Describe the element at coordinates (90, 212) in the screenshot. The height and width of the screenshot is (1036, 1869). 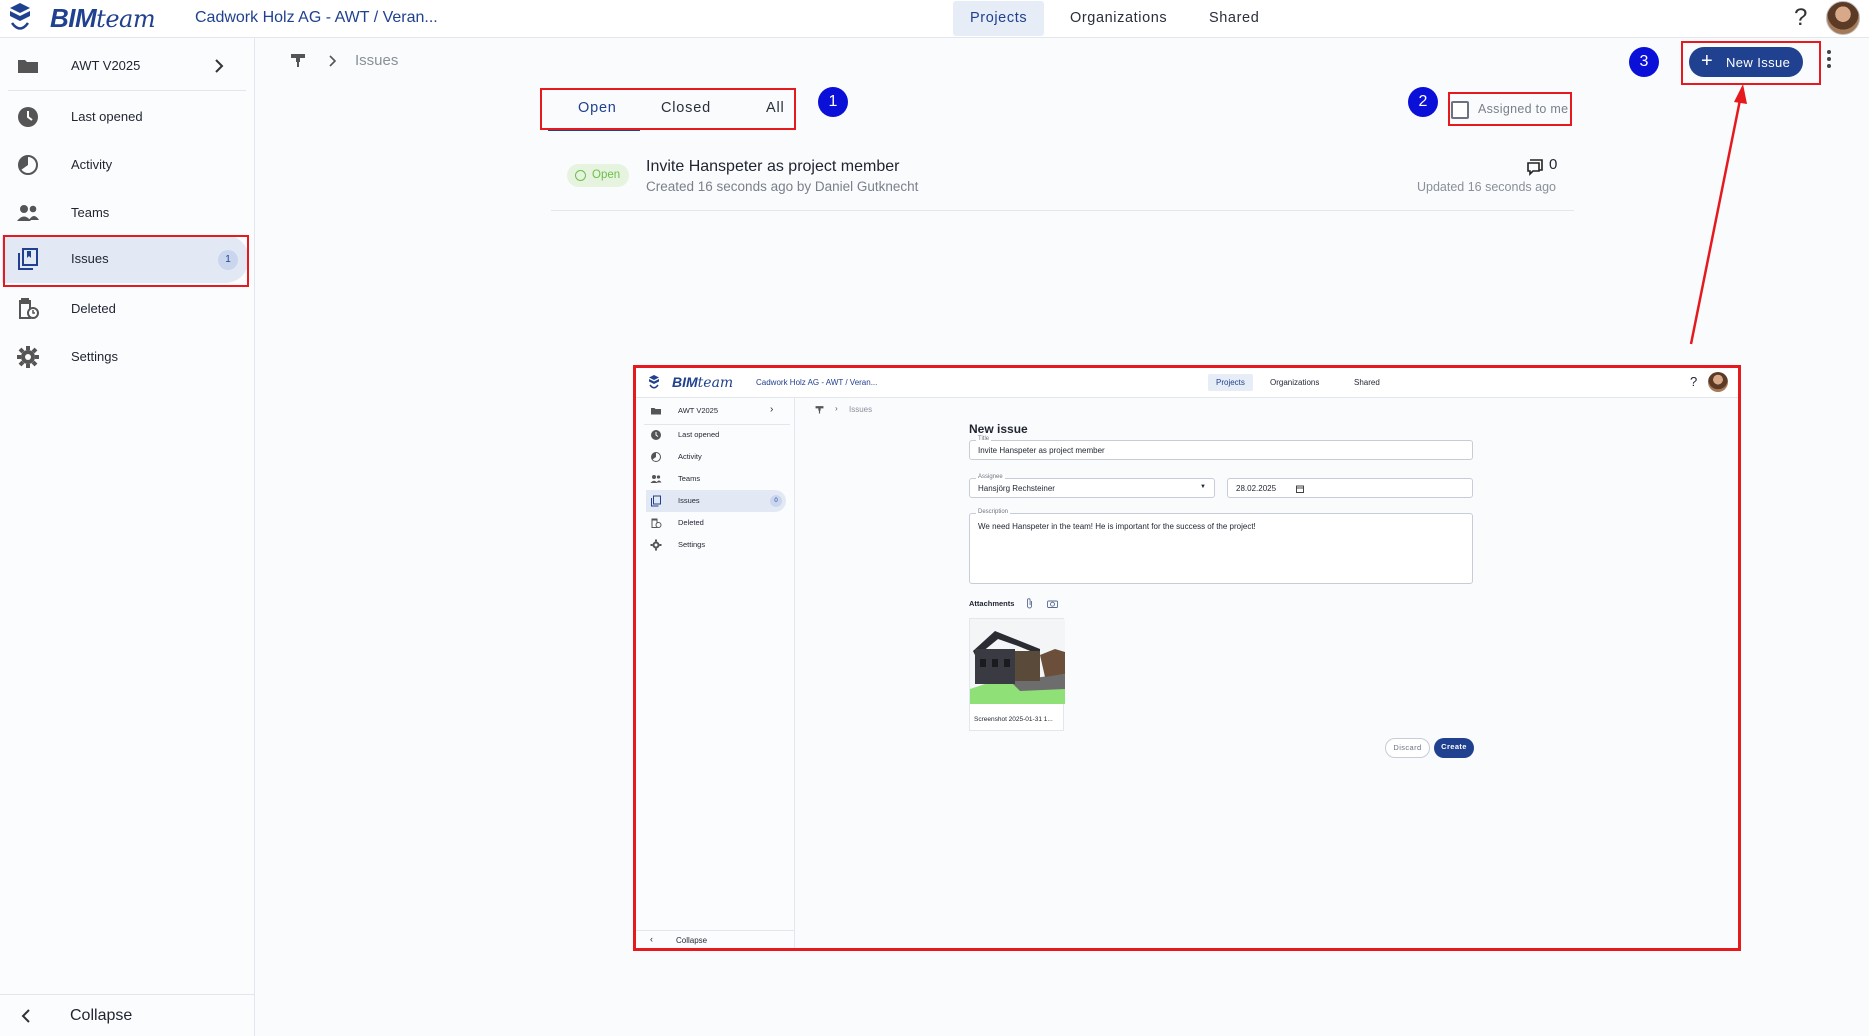
I see `sidebar-item-label: Teams` at that location.